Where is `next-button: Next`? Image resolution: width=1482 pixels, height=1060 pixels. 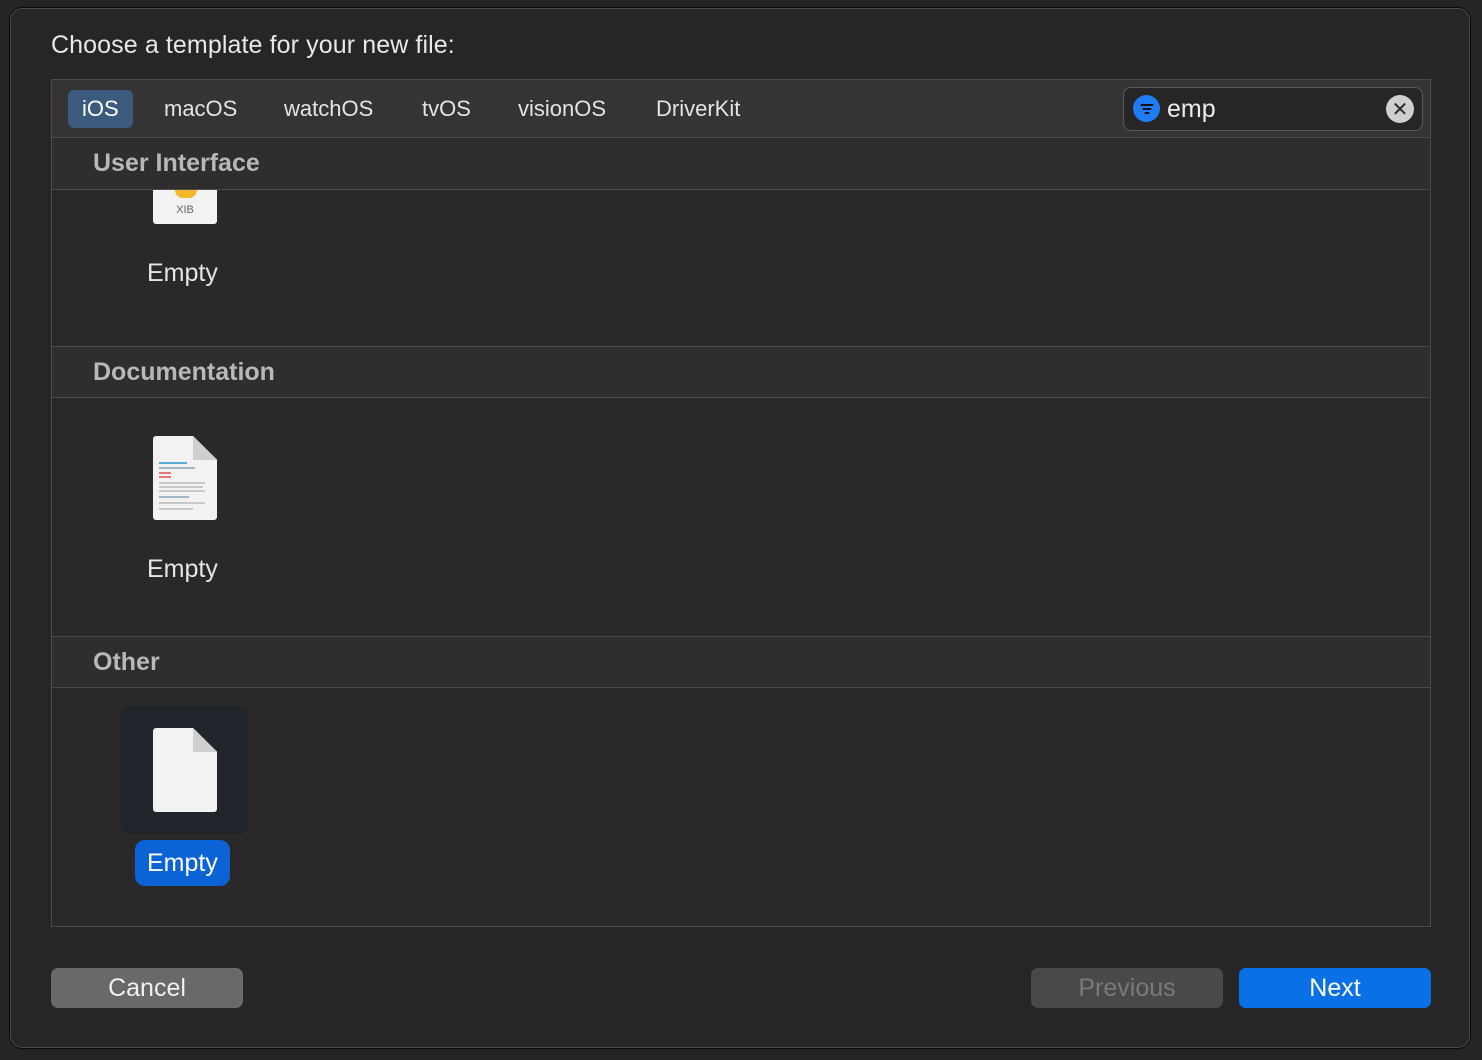
next-button: Next is located at coordinates (1335, 988).